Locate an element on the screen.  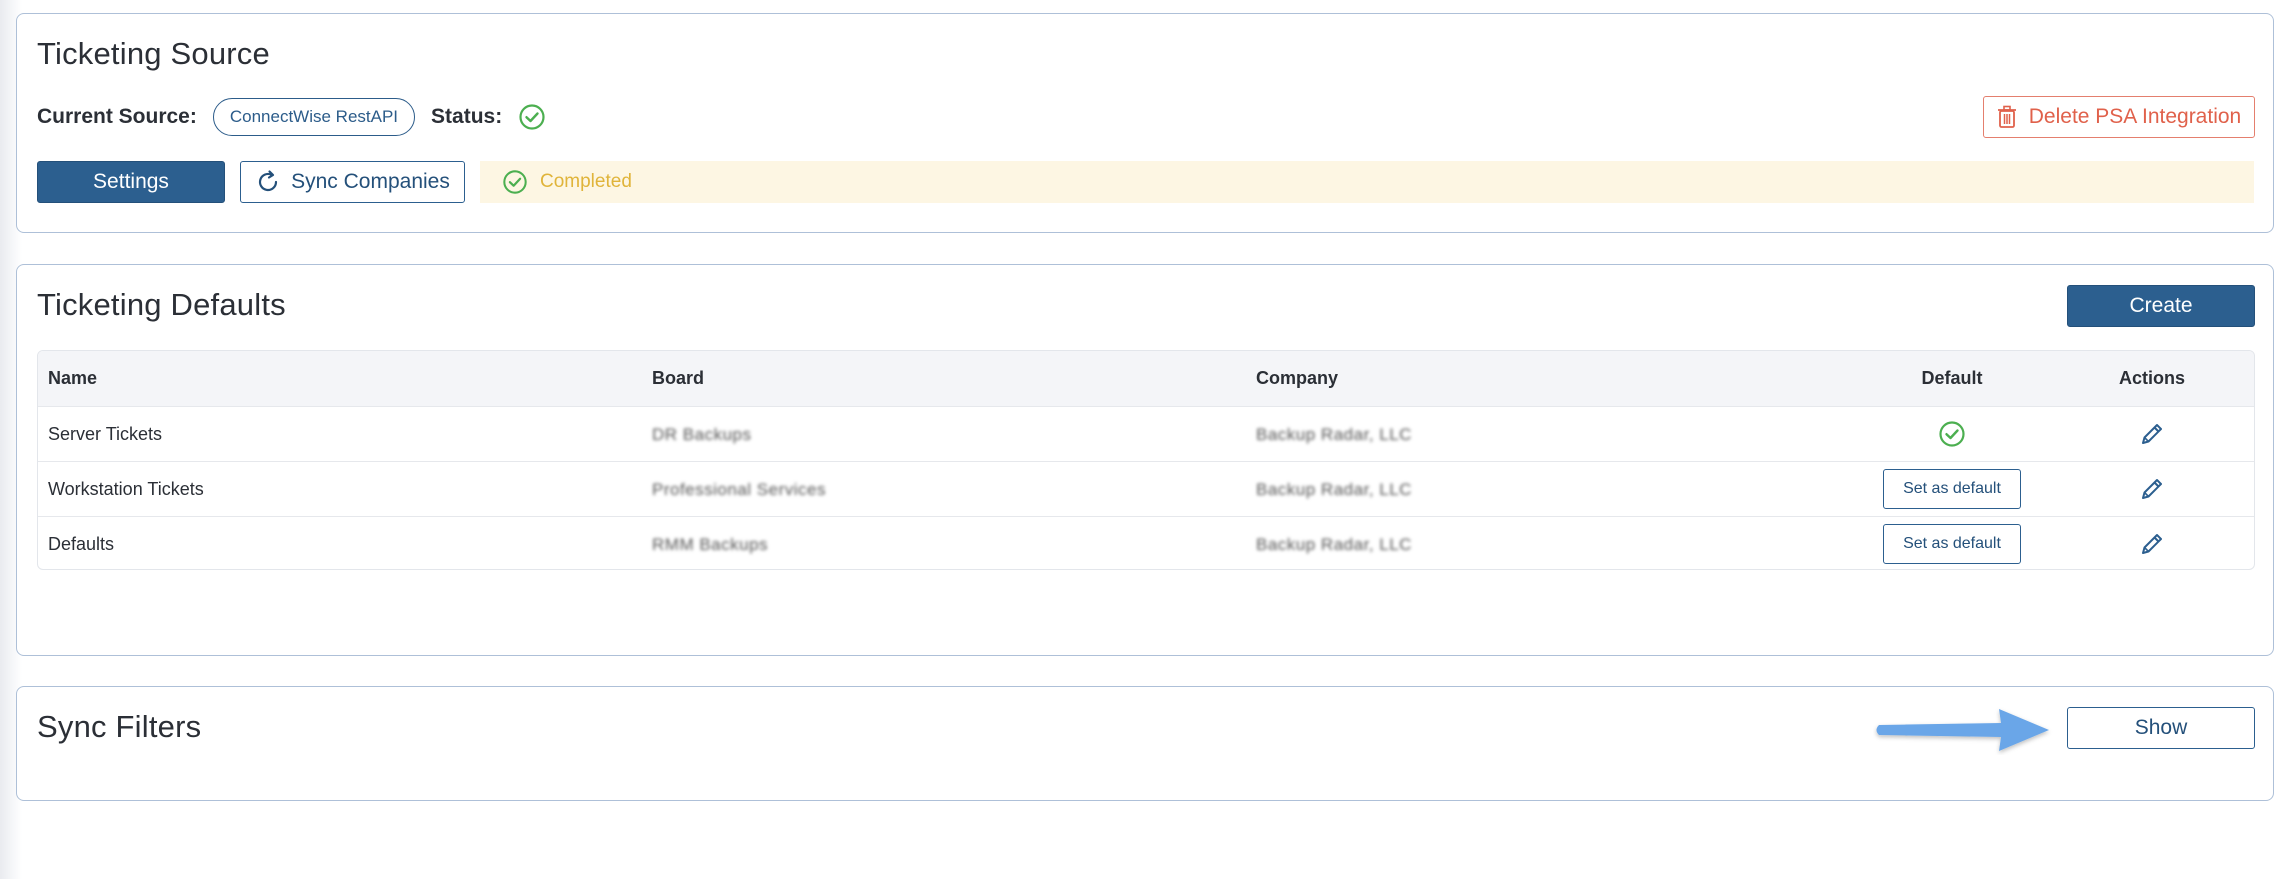
current-source-label: Current Source: is located at coordinates (117, 116).